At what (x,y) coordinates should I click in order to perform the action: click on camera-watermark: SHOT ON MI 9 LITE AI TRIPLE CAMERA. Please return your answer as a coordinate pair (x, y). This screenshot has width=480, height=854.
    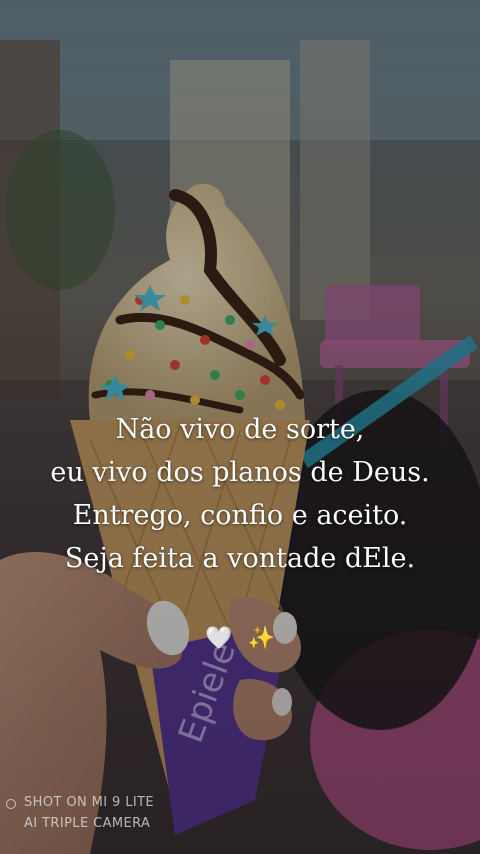
    Looking at the image, I should click on (136, 813).